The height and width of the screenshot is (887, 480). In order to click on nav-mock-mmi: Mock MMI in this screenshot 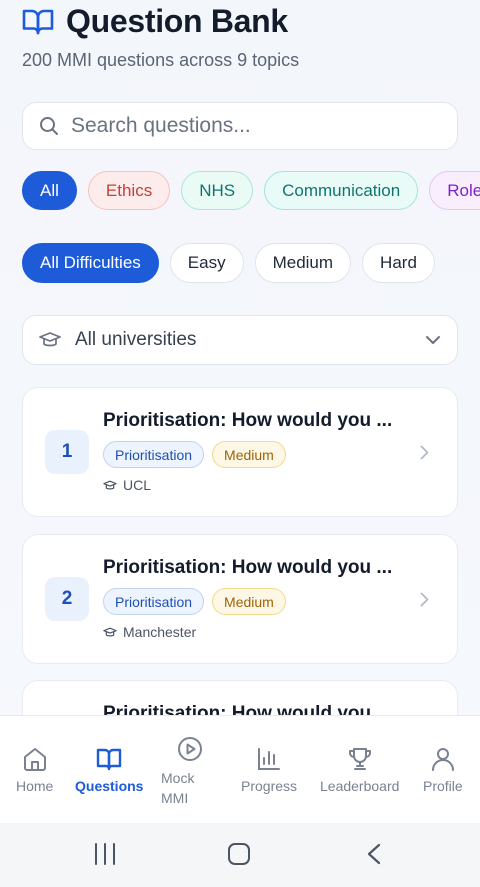, I will do `click(186, 772)`.